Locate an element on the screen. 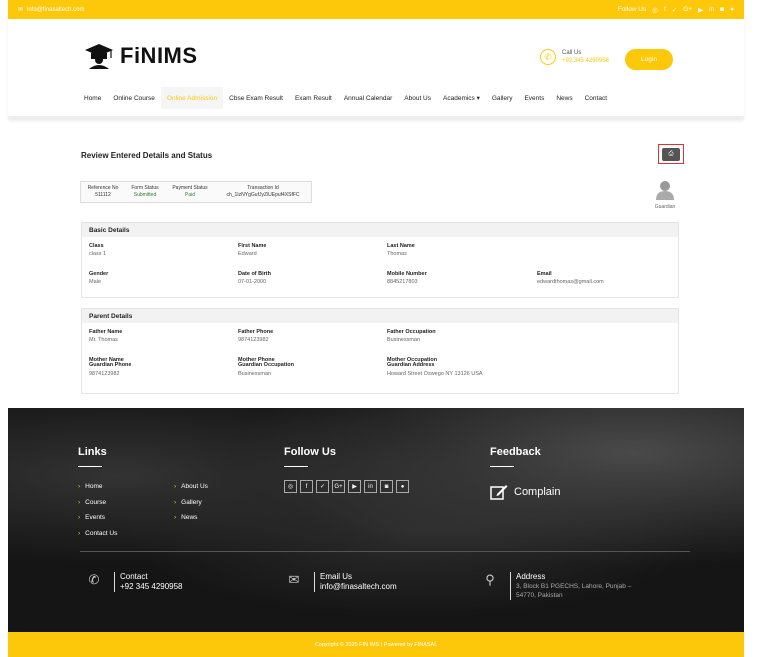 The width and height of the screenshot is (760, 657). footer-link-home: Home is located at coordinates (90, 486).